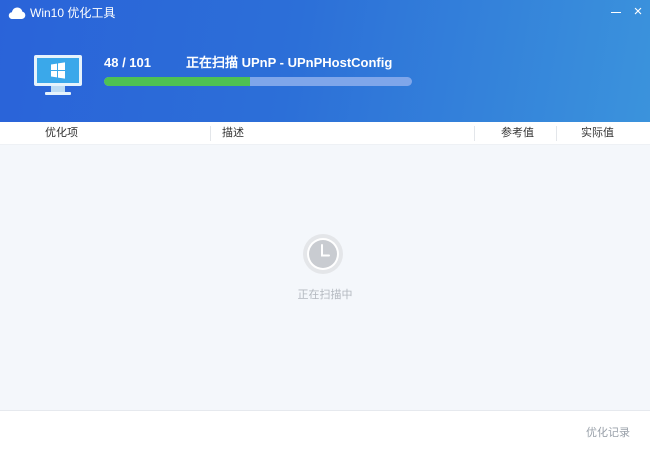  What do you see at coordinates (289, 62) in the screenshot?
I see `scan-status-text: 正在扫描 UPnP - UPnPHostConfig` at bounding box center [289, 62].